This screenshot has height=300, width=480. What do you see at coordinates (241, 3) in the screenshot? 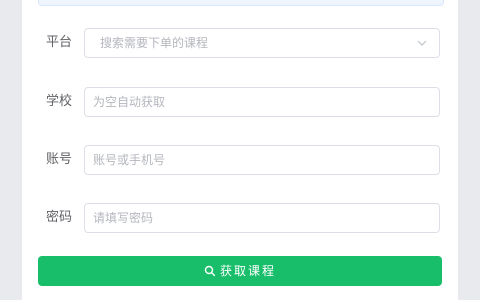
I see `notice-bar` at bounding box center [241, 3].